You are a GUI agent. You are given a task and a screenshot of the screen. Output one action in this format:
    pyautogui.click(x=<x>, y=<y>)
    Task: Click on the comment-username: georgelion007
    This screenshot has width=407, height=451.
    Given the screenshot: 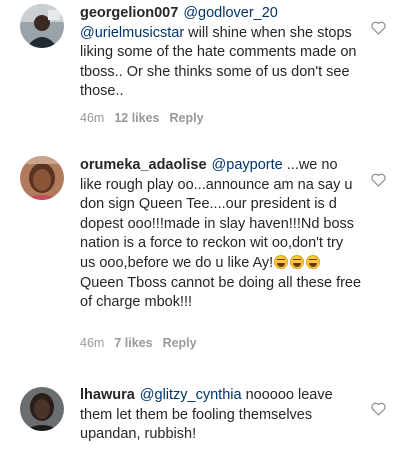 What is the action you would take?
    pyautogui.click(x=129, y=13)
    